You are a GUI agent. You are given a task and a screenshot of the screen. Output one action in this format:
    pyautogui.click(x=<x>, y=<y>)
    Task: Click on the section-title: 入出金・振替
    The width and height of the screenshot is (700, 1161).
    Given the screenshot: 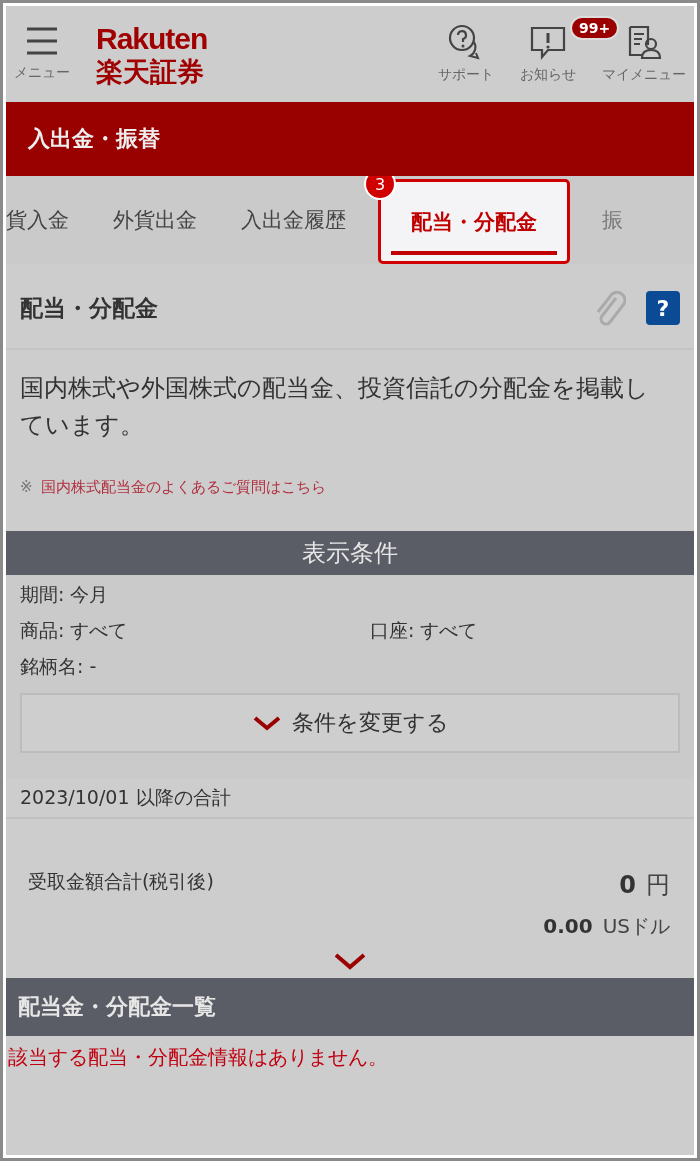 What is the action you would take?
    pyautogui.click(x=94, y=139)
    